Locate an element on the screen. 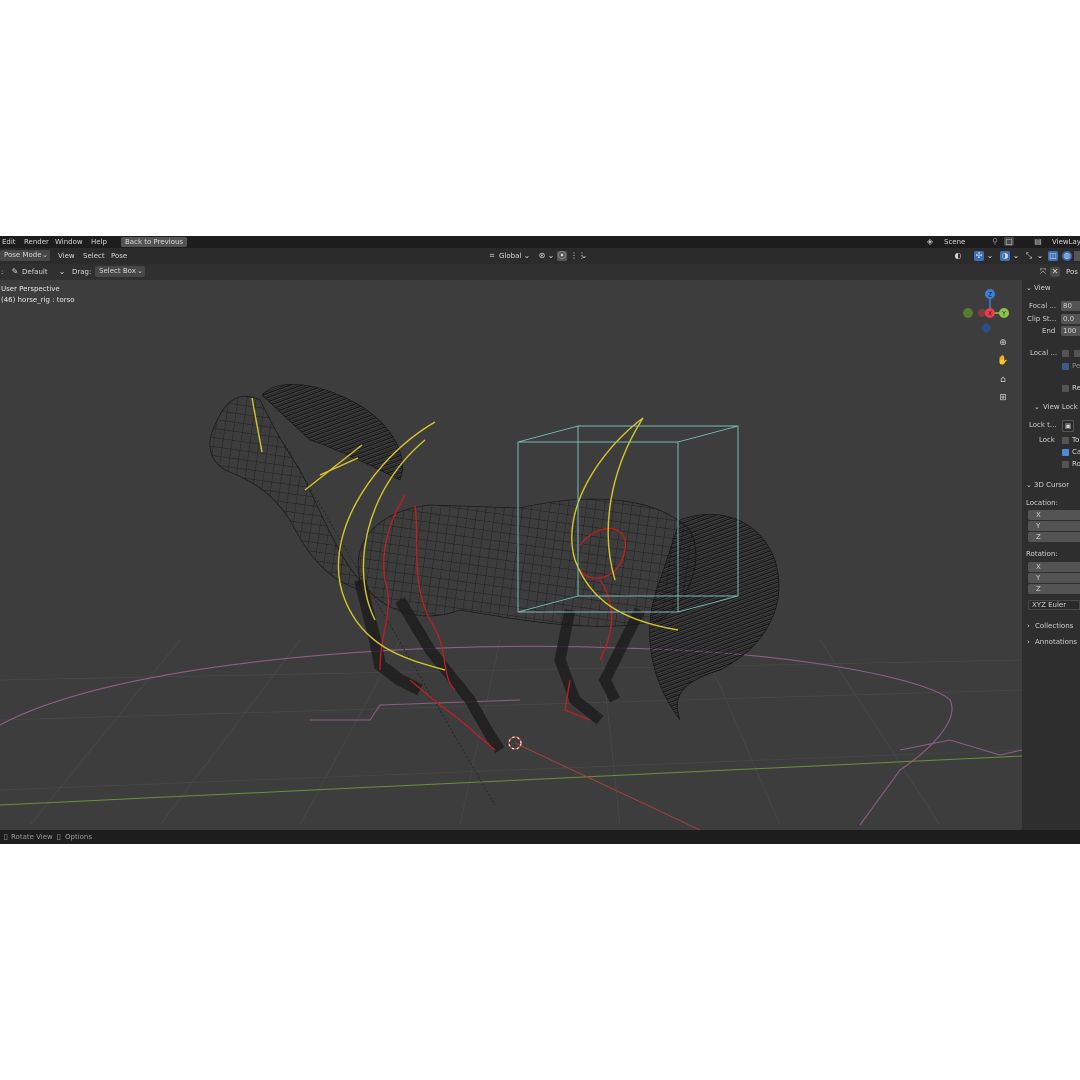 This screenshot has height=1080, width=1080. view-lock-header-label: View Lock is located at coordinates (1060, 407).